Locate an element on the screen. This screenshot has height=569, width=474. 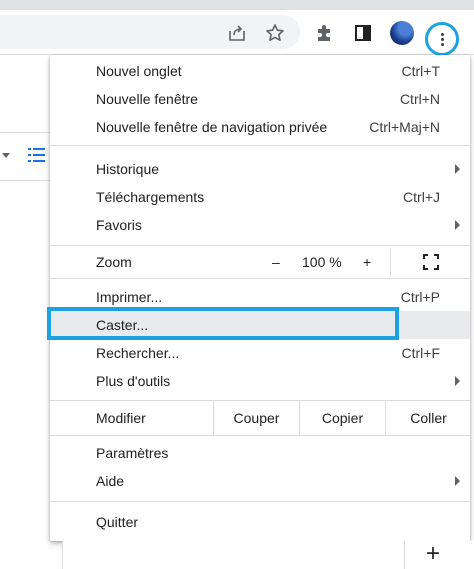
page-bottom-area is located at coordinates (268, 555).